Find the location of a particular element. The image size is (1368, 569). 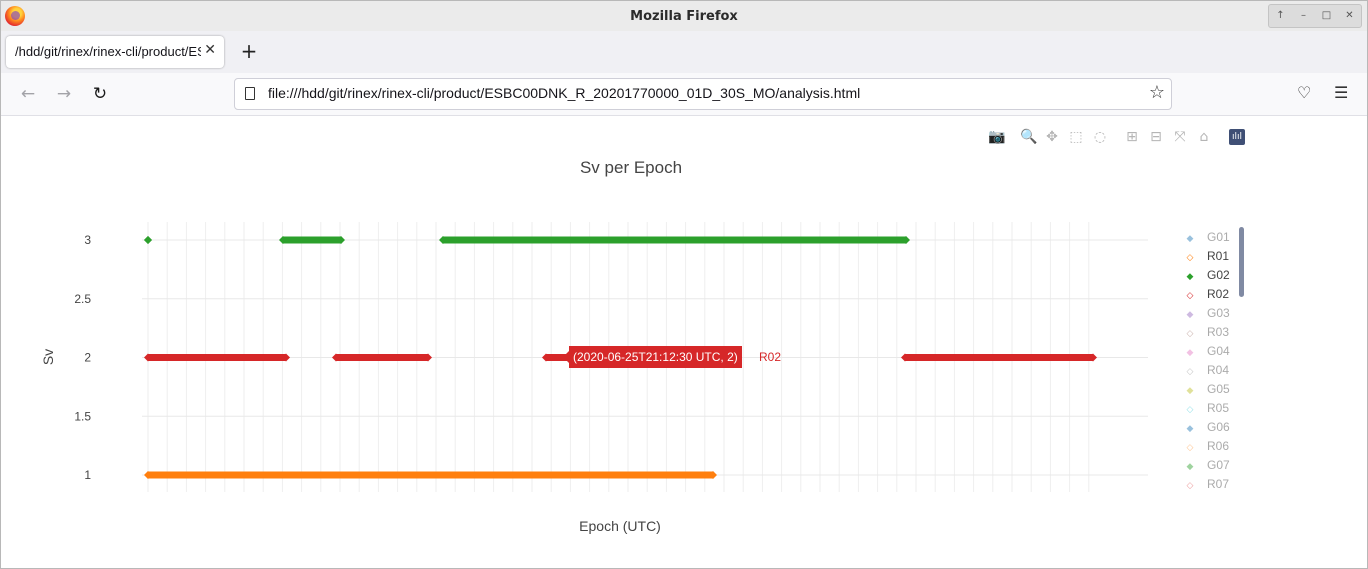

legend-item-g07: ◆ G07 is located at coordinates (1207, 465).